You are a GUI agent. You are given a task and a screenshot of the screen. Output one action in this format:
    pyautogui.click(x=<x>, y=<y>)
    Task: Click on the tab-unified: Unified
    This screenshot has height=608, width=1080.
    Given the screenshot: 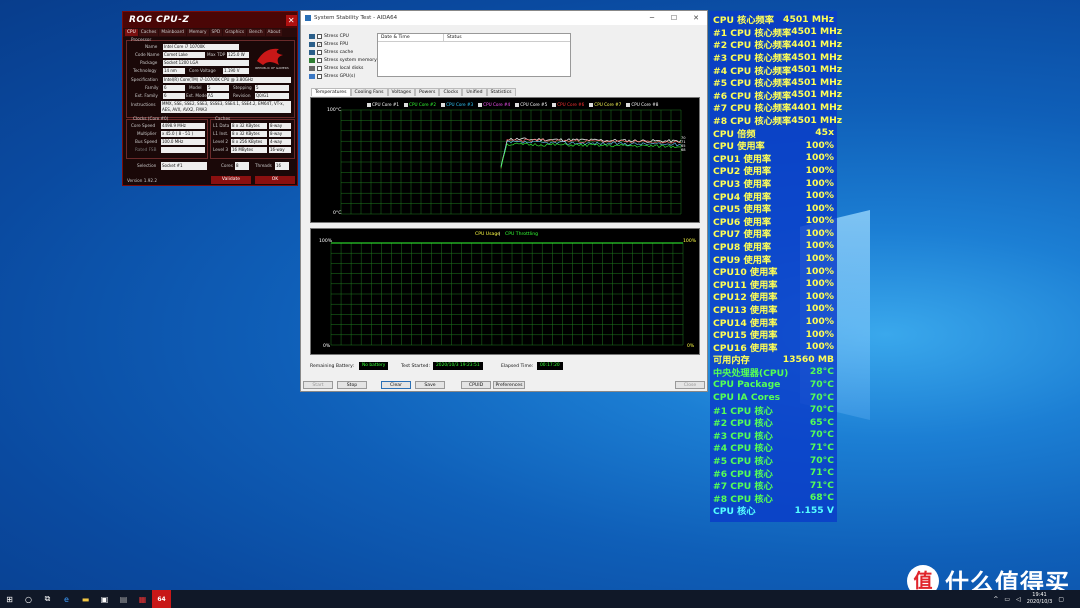 What is the action you would take?
    pyautogui.click(x=474, y=92)
    